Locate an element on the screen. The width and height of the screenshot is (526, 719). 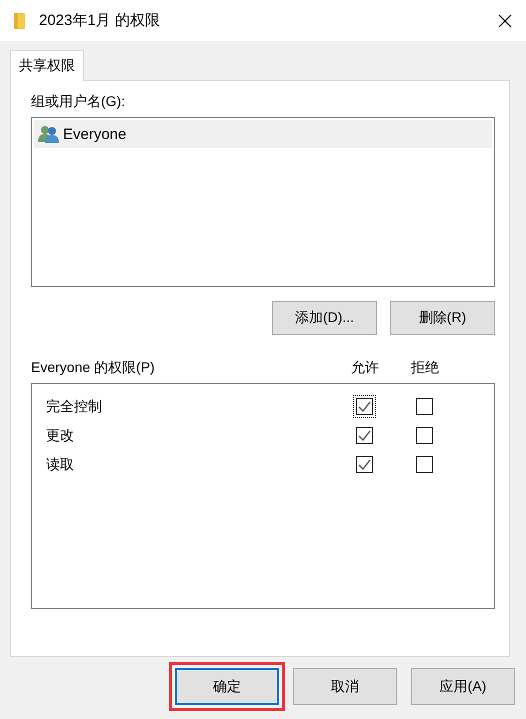
tab: 共享权限 is located at coordinates (47, 65).